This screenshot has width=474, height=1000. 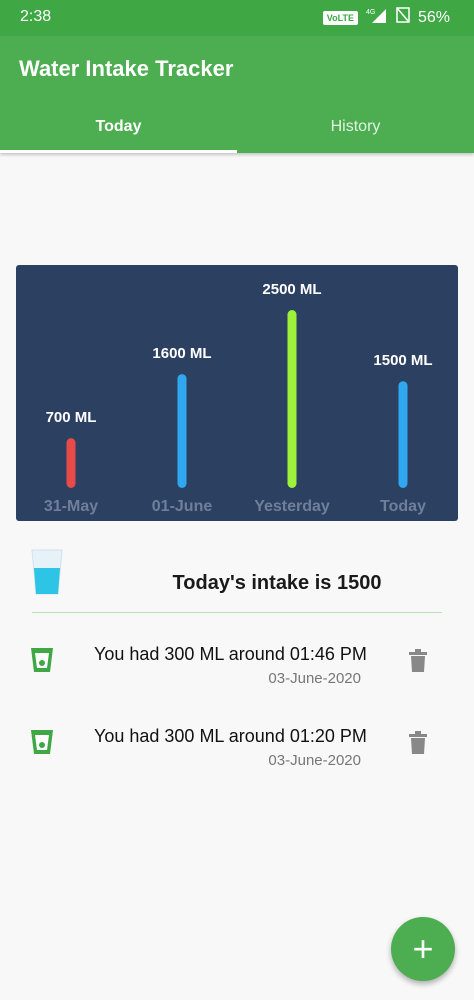 I want to click on entry-message: You had 300 ML around 01:20 PM, so click(x=230, y=736).